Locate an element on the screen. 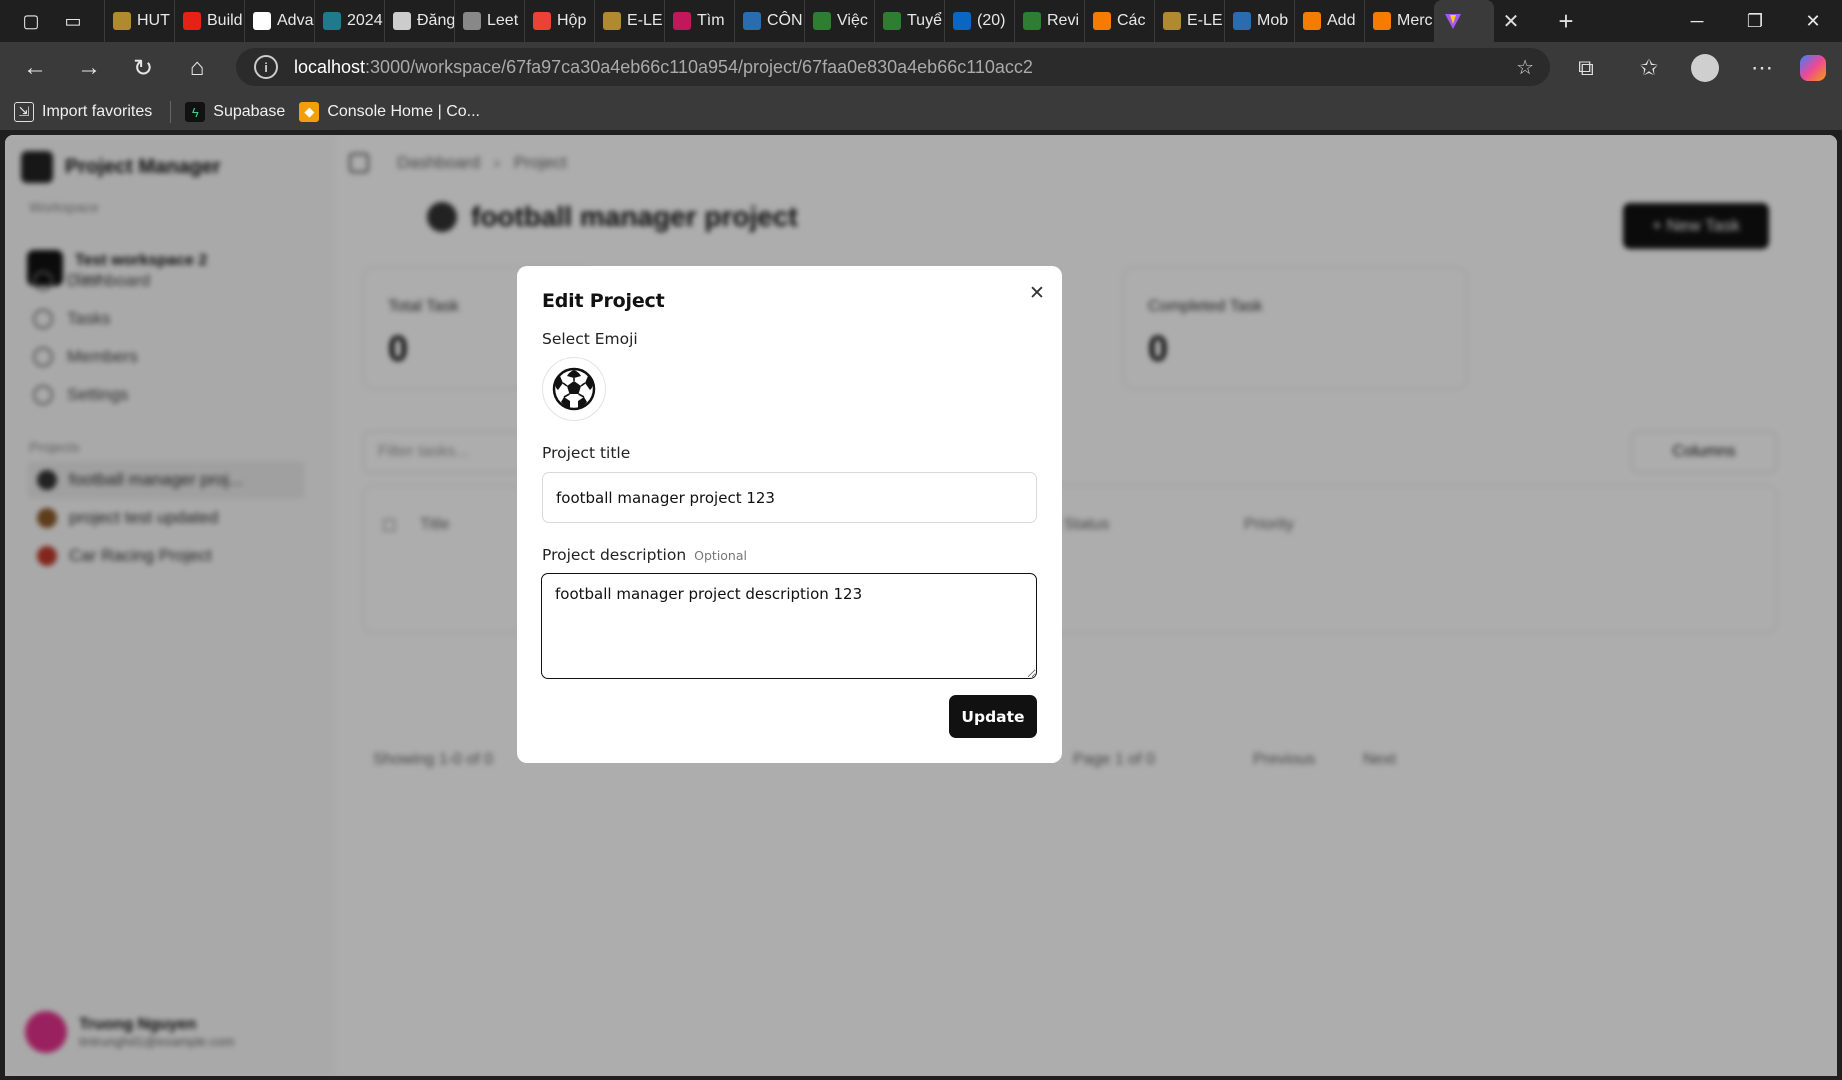 The width and height of the screenshot is (1842, 1080). bookmark-label: Import favorites is located at coordinates (97, 111).